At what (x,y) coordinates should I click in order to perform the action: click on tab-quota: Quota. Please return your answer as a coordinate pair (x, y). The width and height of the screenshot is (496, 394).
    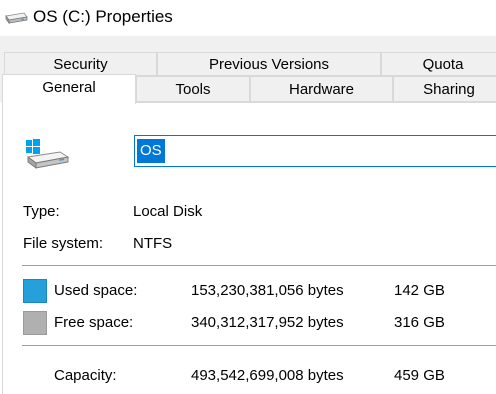
    Looking at the image, I should click on (438, 64).